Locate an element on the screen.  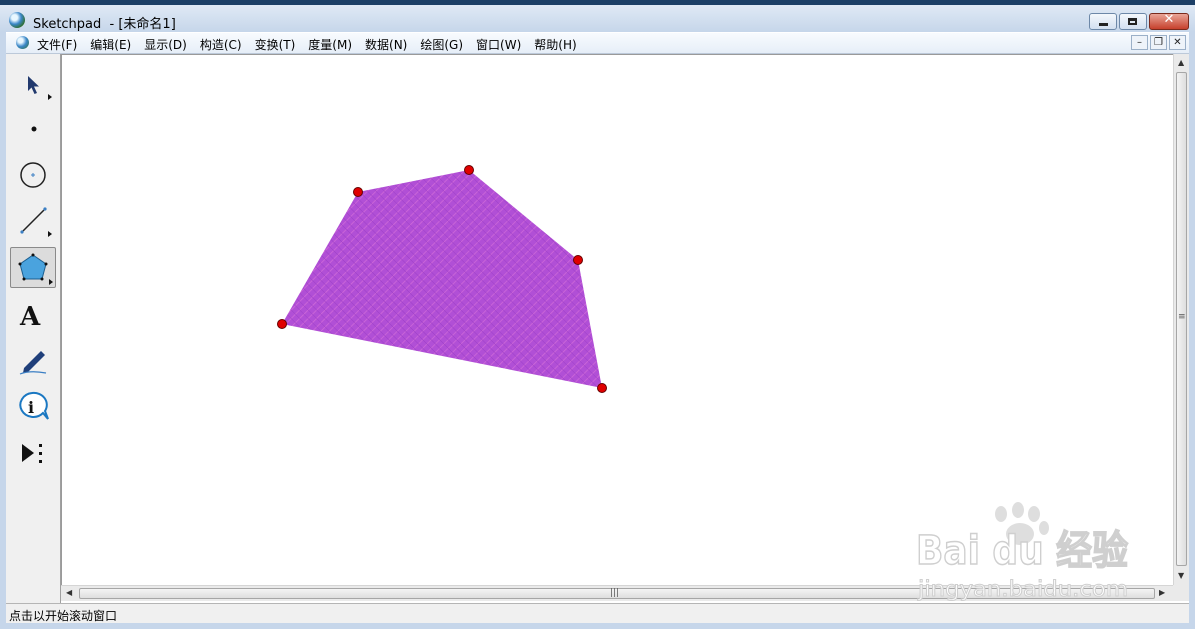
toolbox: A i is located at coordinates (33, 328).